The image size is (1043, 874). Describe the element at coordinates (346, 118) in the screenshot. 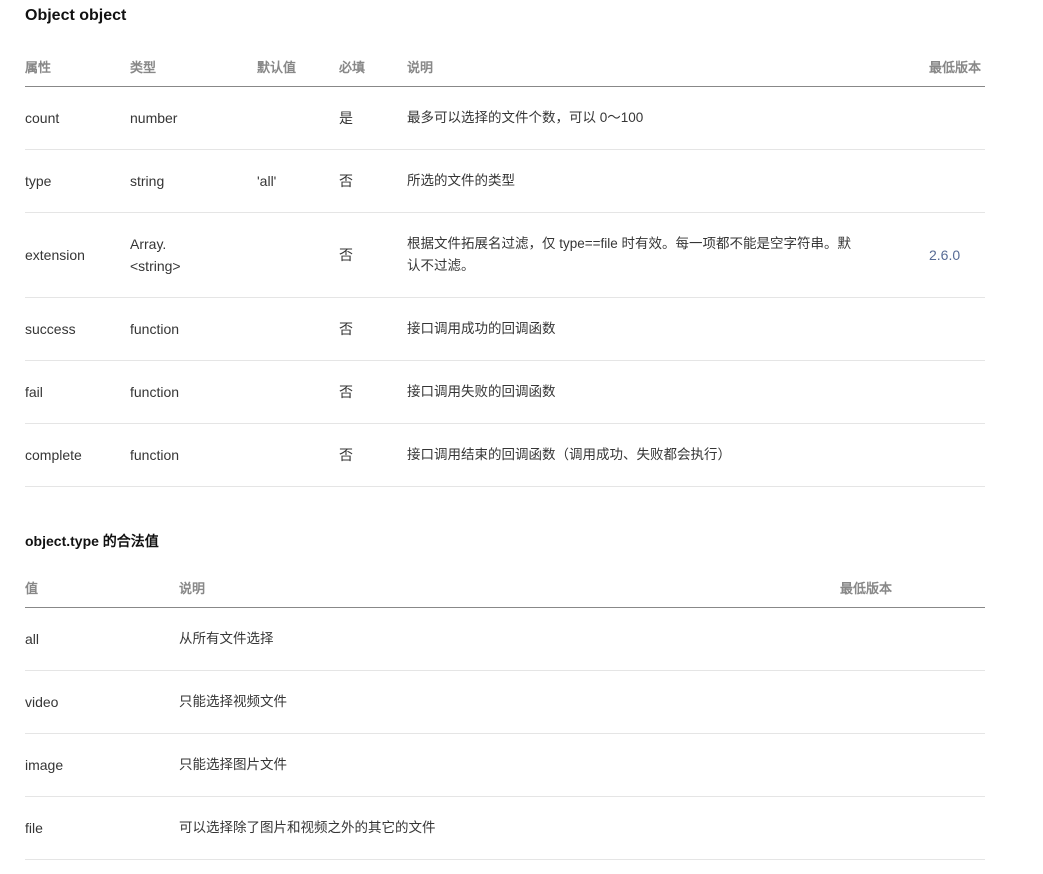

I see `property-required: 是` at that location.